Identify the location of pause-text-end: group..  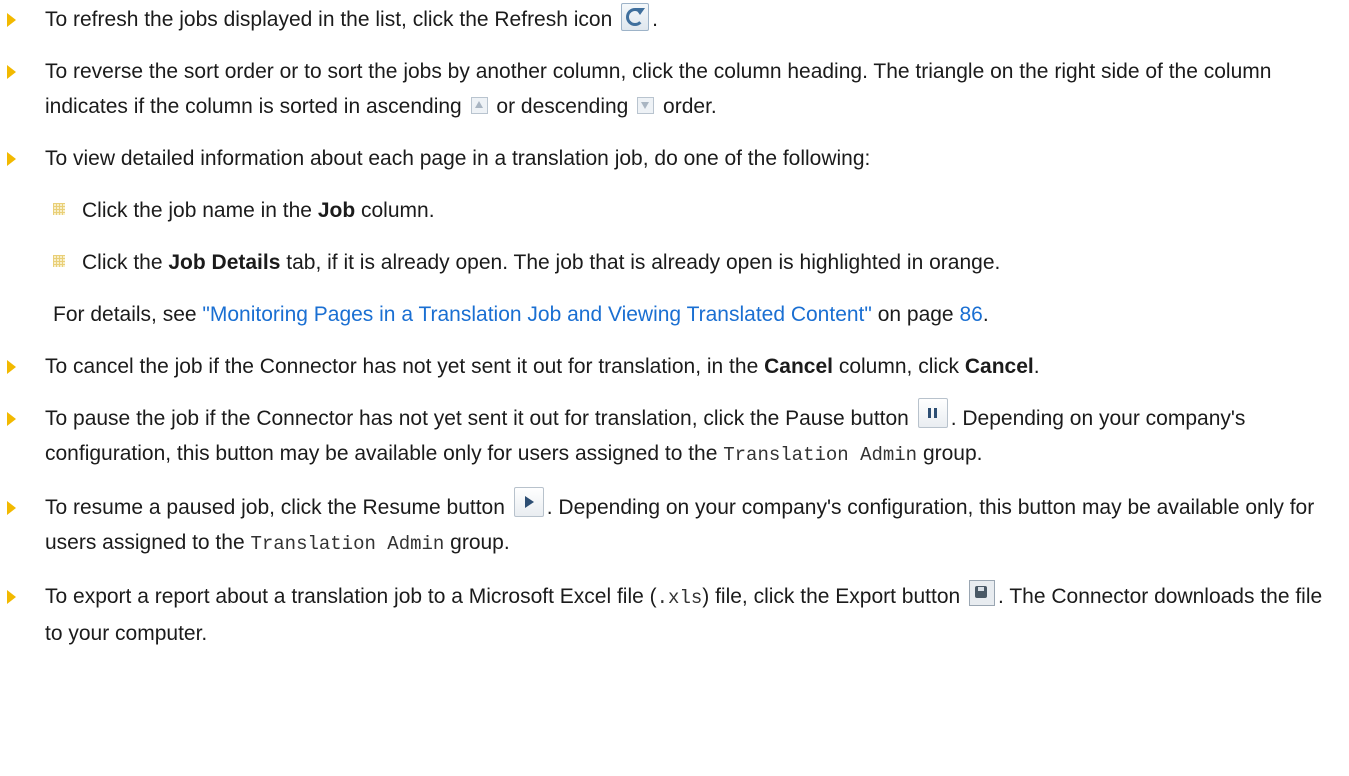
(952, 453).